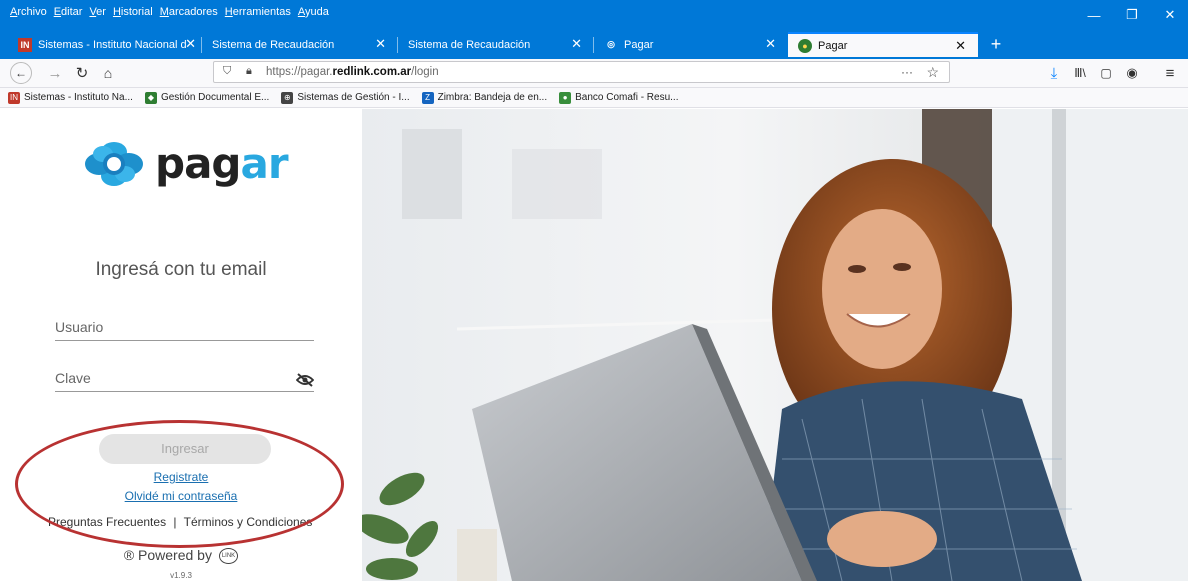 This screenshot has width=1188, height=581. What do you see at coordinates (1054, 73) in the screenshot?
I see `download-icon: ⤓` at bounding box center [1054, 73].